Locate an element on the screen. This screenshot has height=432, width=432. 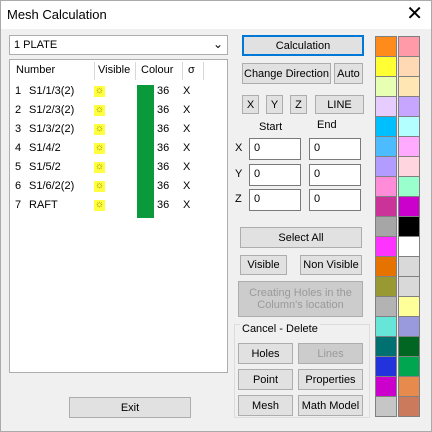
table-row: 2 S1/2/3(2) ☼ 36 X is located at coordinates (118, 112).